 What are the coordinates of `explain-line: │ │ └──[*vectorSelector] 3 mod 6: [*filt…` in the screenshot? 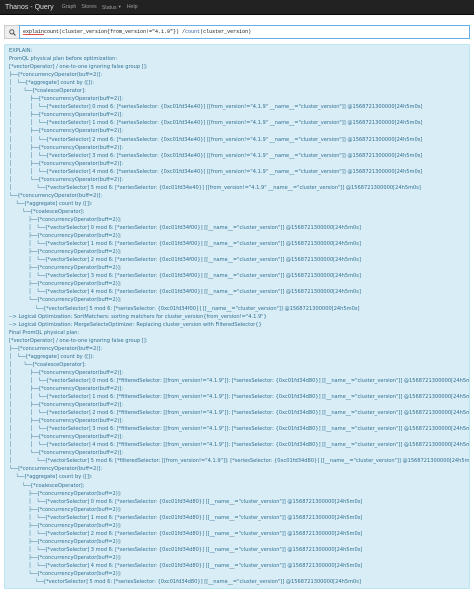 It's located at (239, 429).